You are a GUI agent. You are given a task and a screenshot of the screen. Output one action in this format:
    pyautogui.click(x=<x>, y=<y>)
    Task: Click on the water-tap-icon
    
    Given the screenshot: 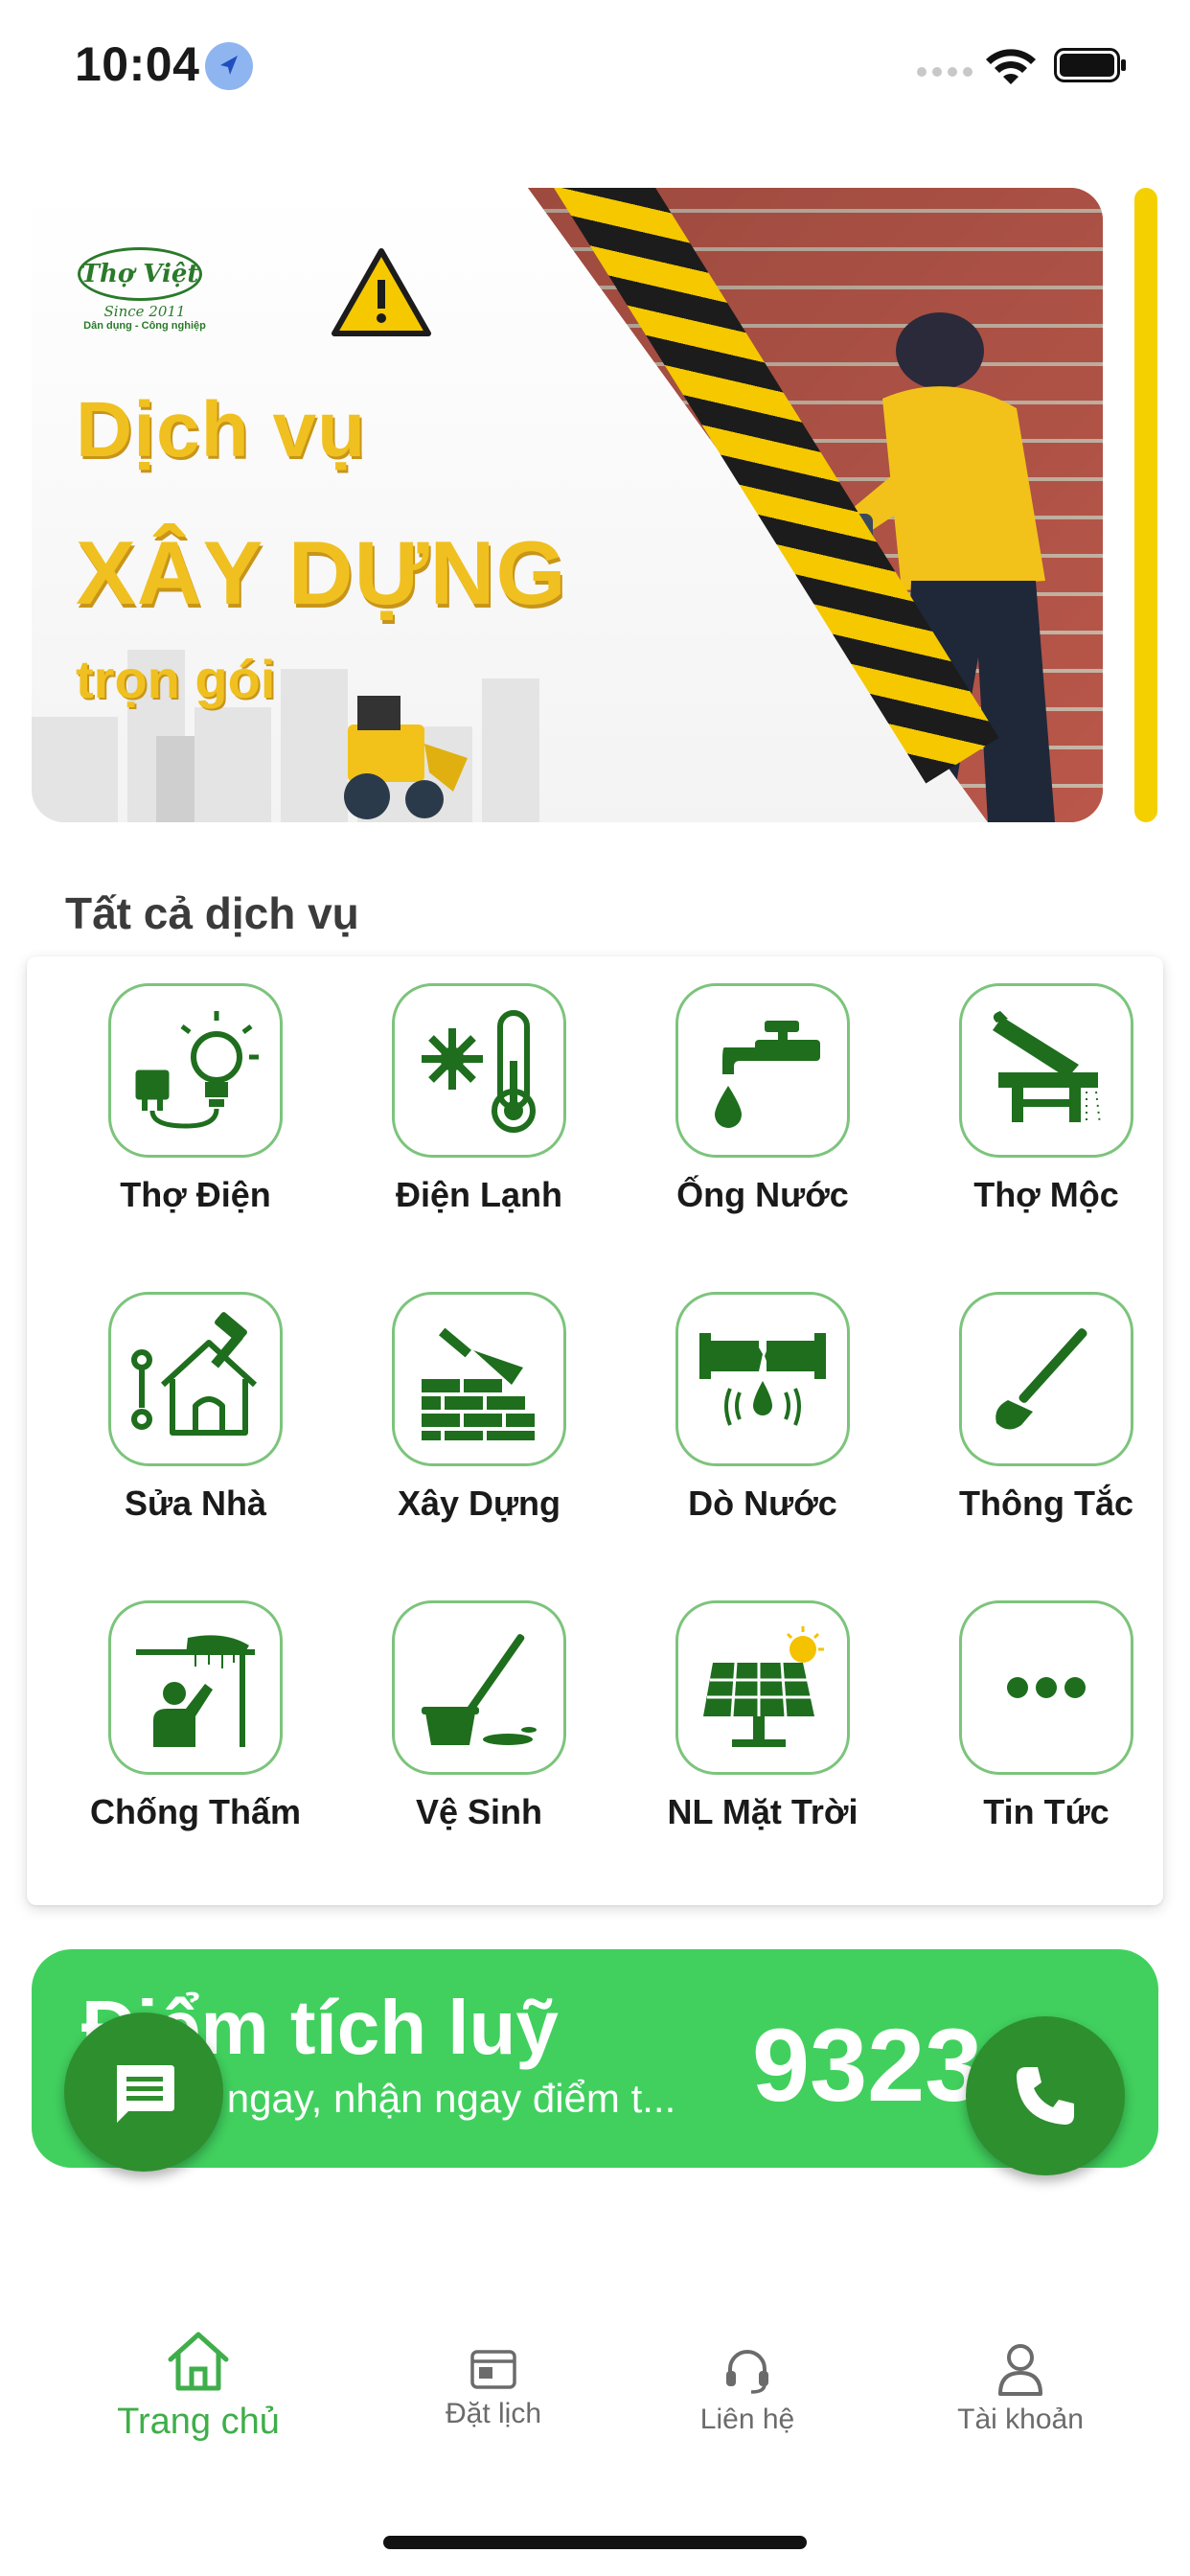 What is the action you would take?
    pyautogui.click(x=763, y=1070)
    